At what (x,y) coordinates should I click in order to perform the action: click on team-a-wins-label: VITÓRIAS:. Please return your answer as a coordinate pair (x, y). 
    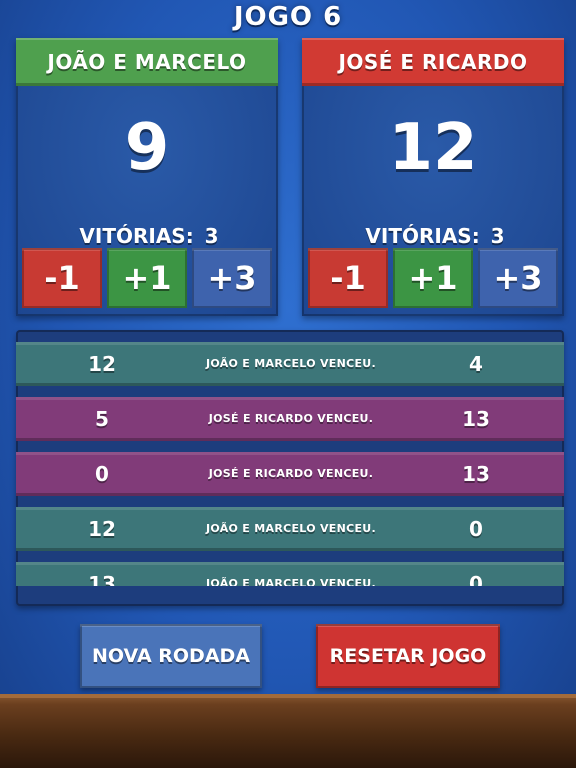
    Looking at the image, I should click on (136, 236).